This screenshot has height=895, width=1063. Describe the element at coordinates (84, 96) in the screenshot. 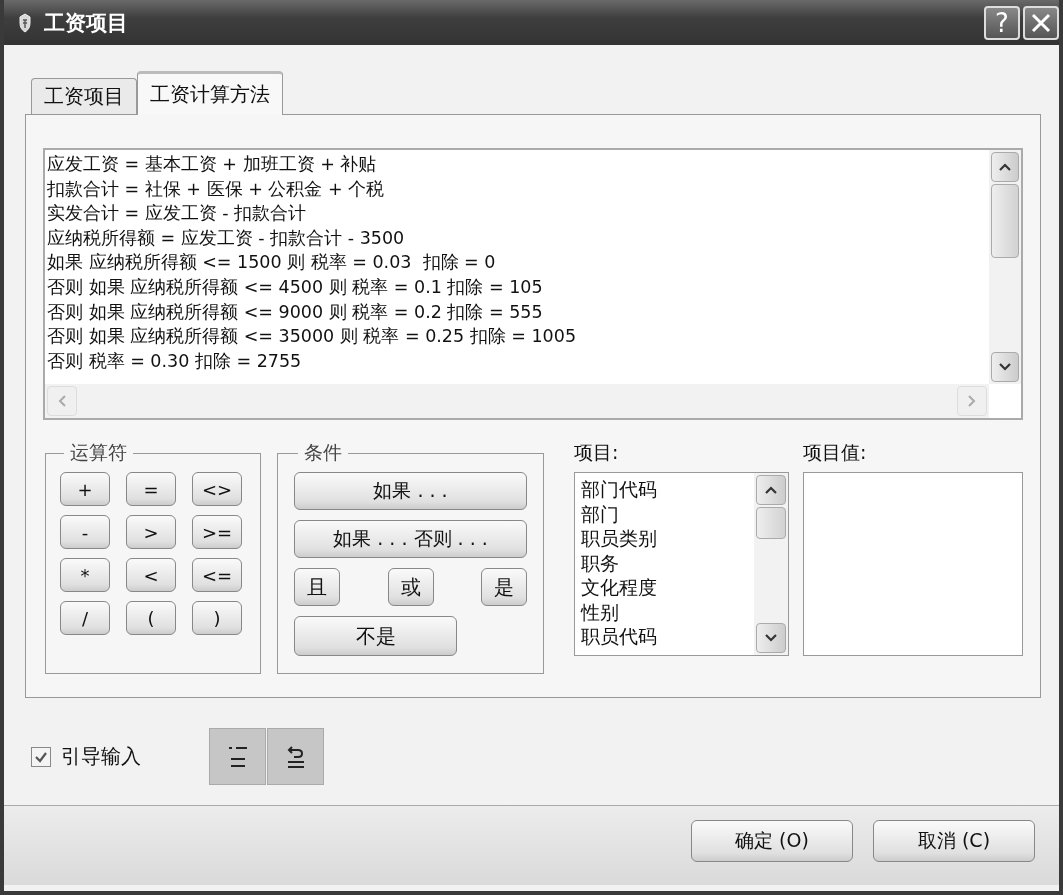

I see `tab: 工资项目` at that location.